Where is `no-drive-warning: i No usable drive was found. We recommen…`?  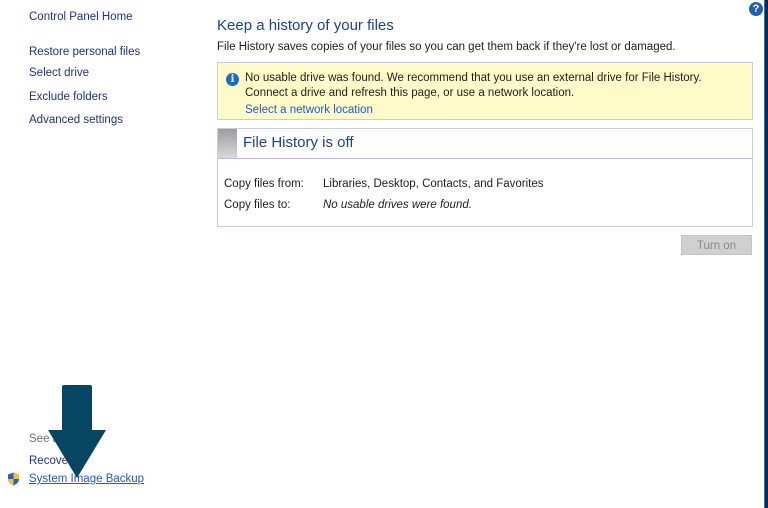
no-drive-warning: i No usable drive was found. We recommen… is located at coordinates (485, 91).